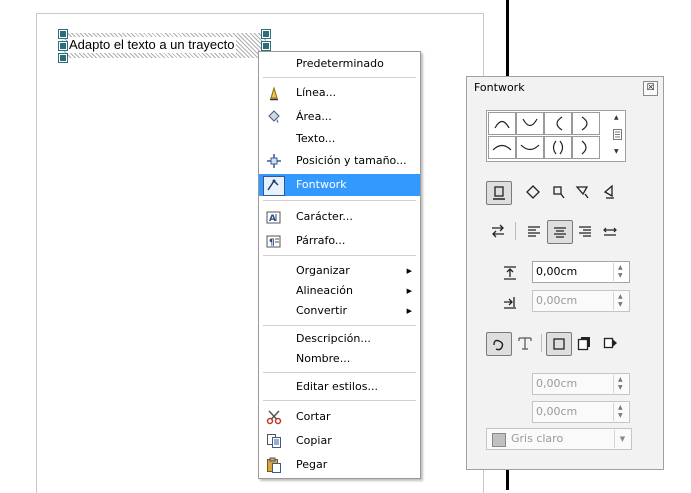 This screenshot has height=493, width=691. Describe the element at coordinates (324, 290) in the screenshot. I see `menu-item-label: Alineación` at that location.